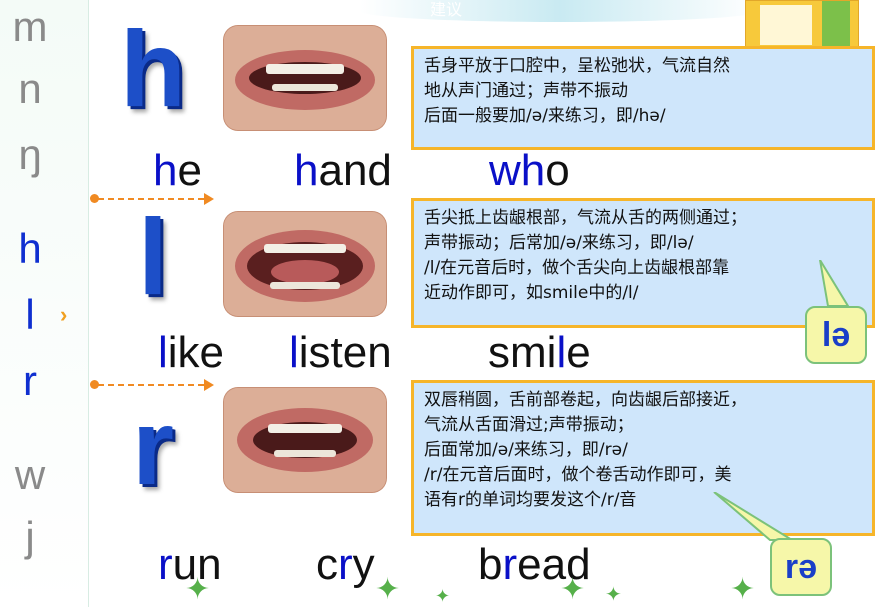 The image size is (881, 607). I want to click on word-prefix: smi, so click(522, 352).